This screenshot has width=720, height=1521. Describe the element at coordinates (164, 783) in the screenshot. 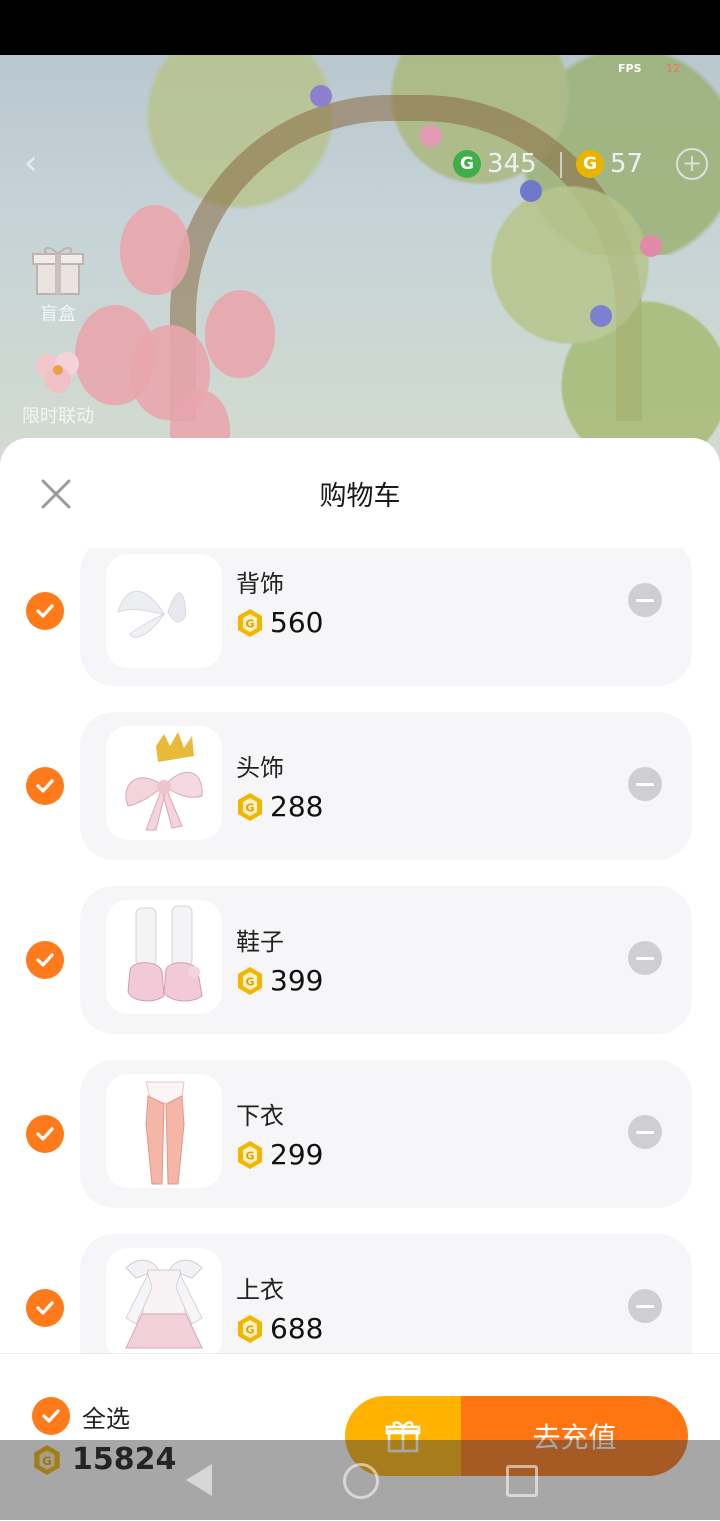

I see `item-thumbnail-bow-crown` at that location.